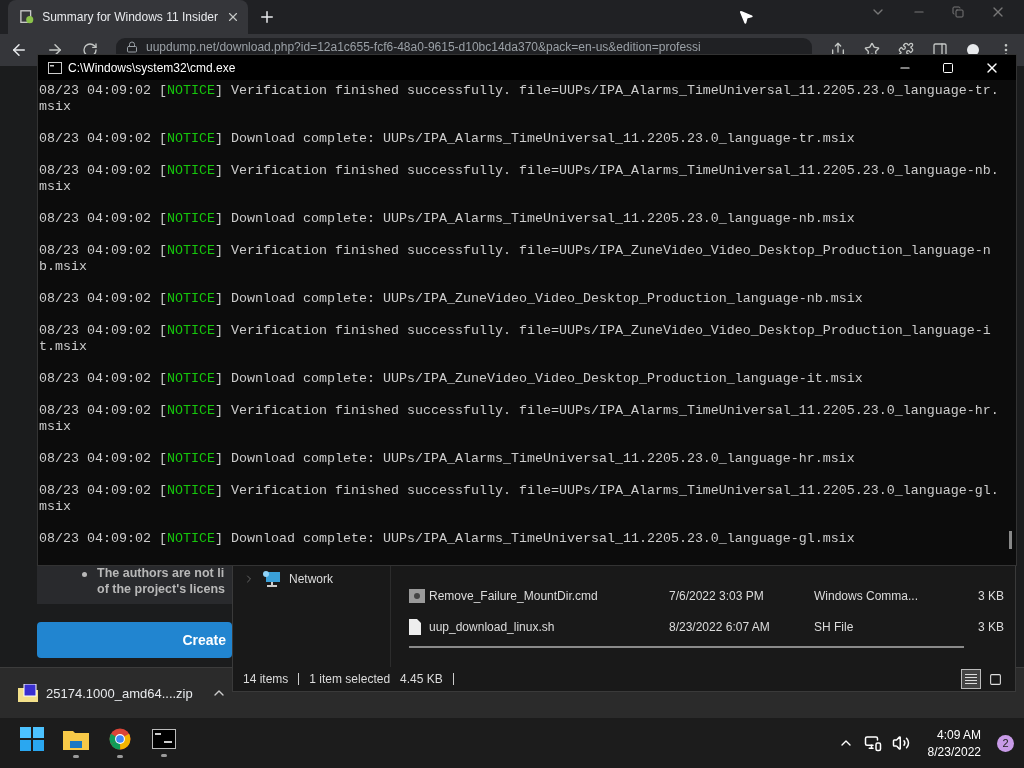  I want to click on log-line: 08/23 04:09:02 [NOTICE] Download complete: UUPs/IPA_Alarms_TimeUniversal_11.2205.23.0_language-hr.msix, so click(447, 459).